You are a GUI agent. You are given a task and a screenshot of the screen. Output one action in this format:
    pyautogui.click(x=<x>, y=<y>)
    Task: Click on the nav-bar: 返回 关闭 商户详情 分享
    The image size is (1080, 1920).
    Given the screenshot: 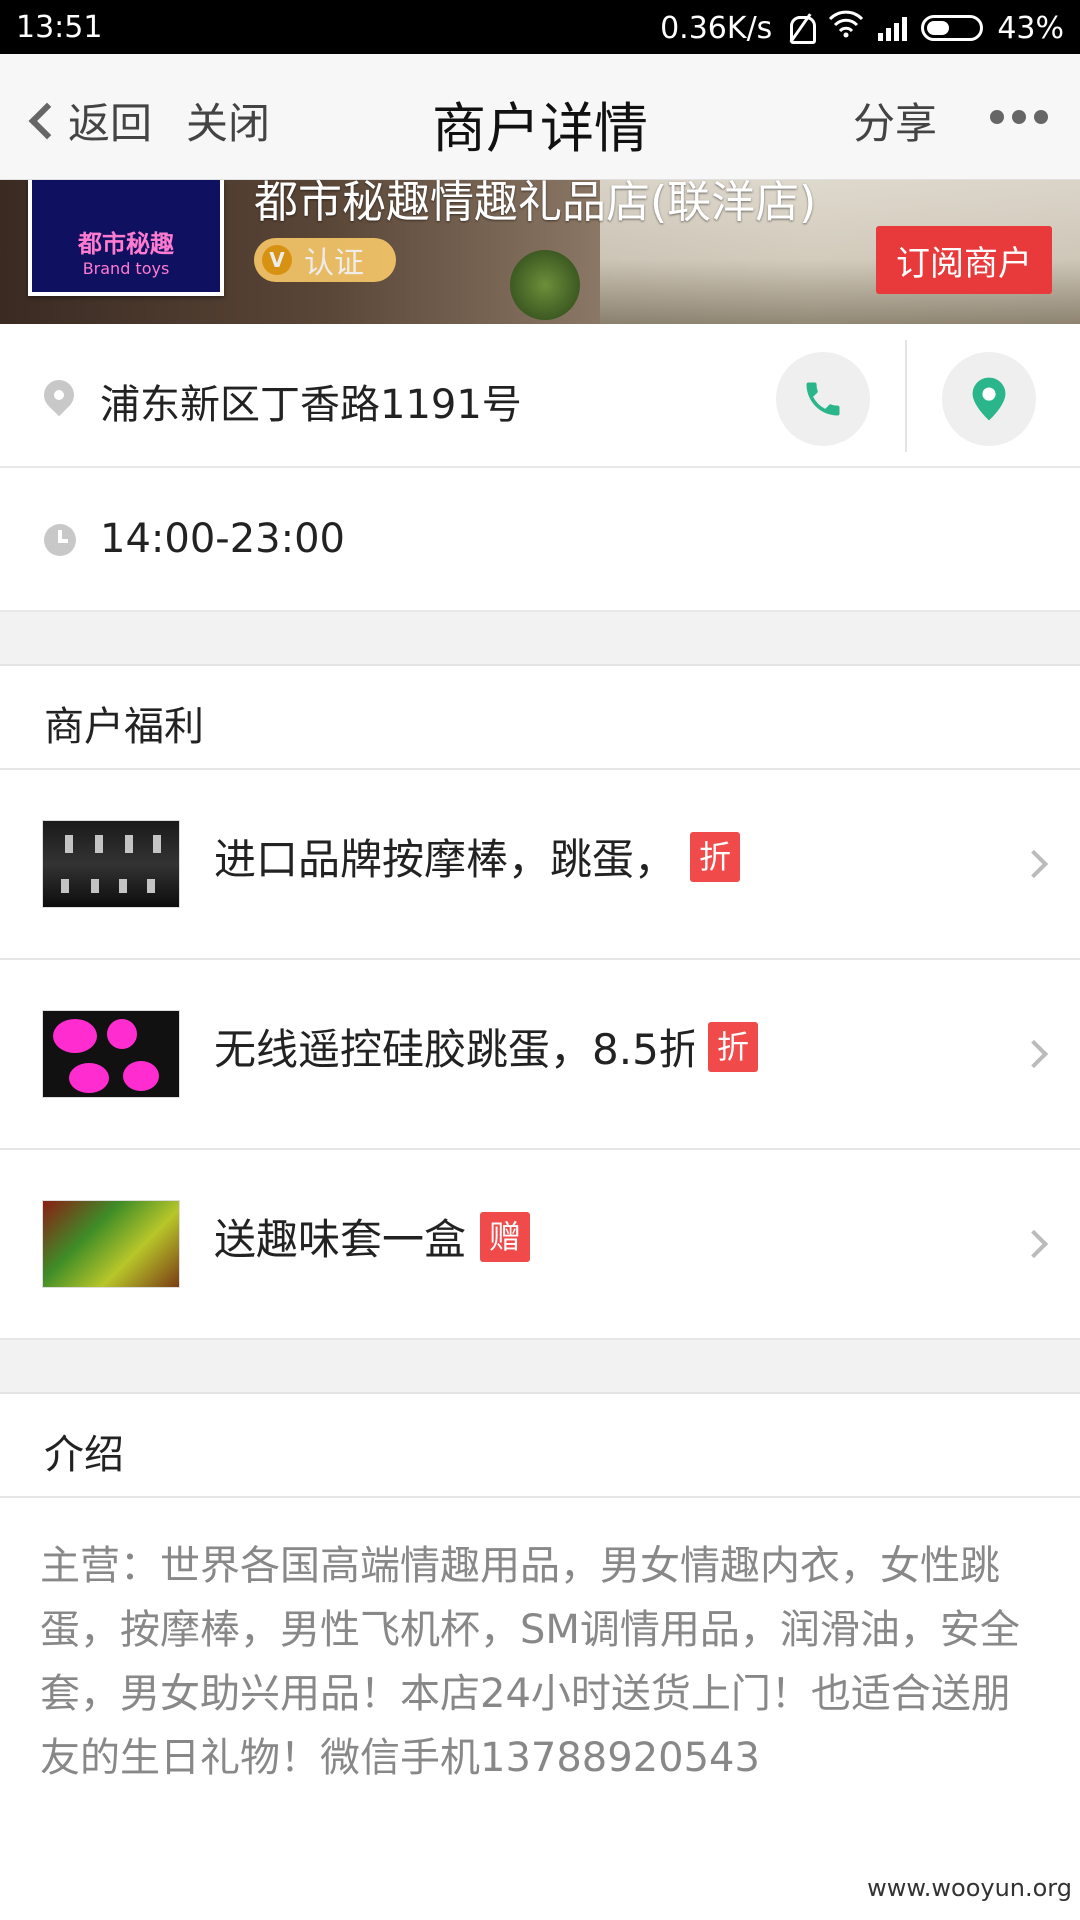 What is the action you would take?
    pyautogui.click(x=540, y=117)
    